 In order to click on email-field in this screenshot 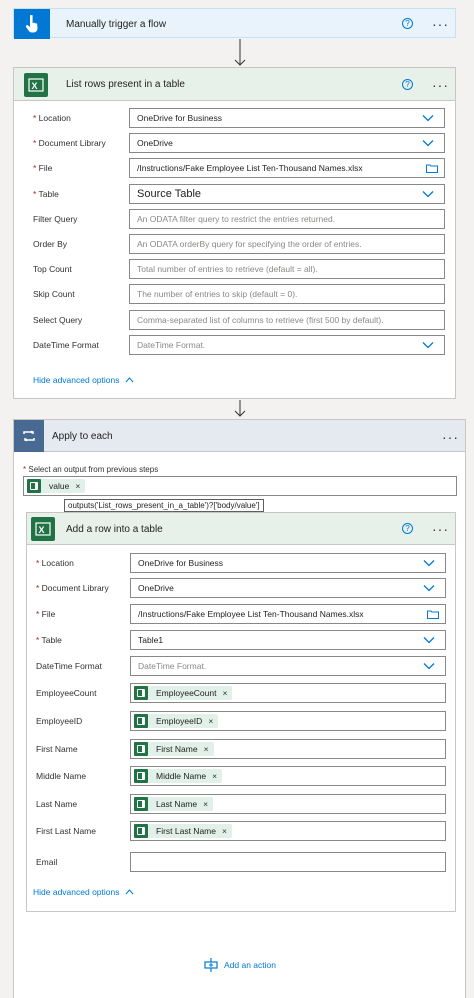, I will do `click(288, 862)`.